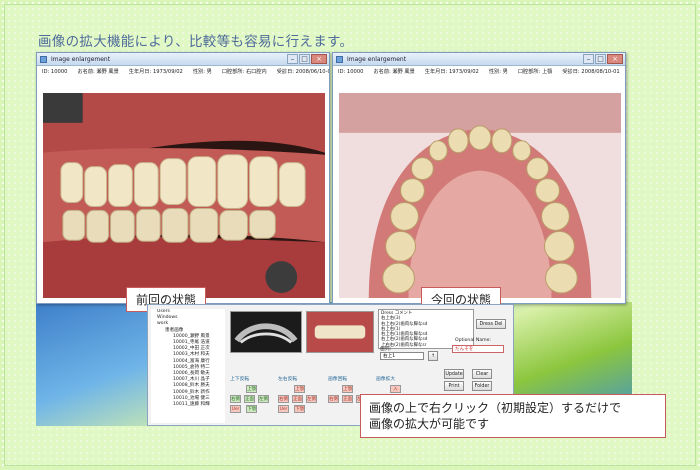 The height and width of the screenshot is (470, 700). I want to click on instruction-line-2: 画像の拡大が可能です, so click(429, 424).